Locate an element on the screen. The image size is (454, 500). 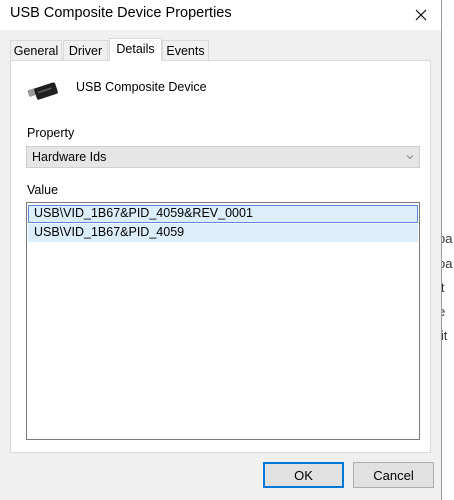
tab-general: General is located at coordinates (36, 50).